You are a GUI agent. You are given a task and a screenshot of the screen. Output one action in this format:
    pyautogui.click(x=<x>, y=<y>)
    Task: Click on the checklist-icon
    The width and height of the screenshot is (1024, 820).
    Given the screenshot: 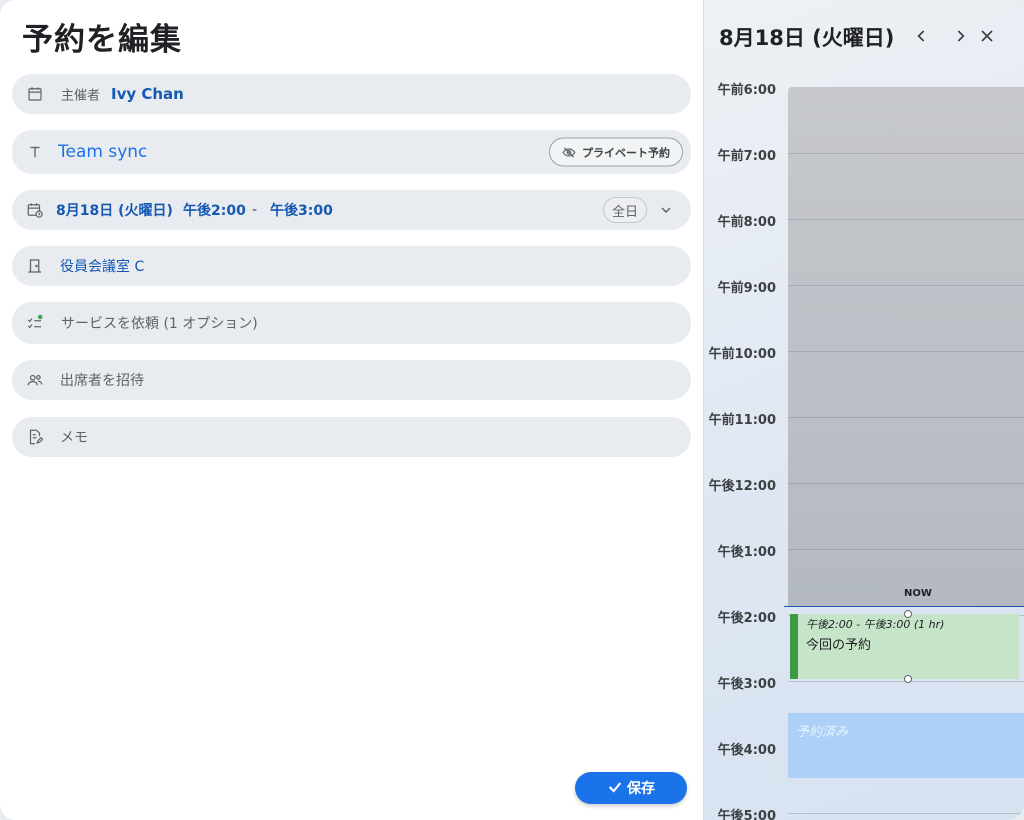 What is the action you would take?
    pyautogui.click(x=35, y=323)
    